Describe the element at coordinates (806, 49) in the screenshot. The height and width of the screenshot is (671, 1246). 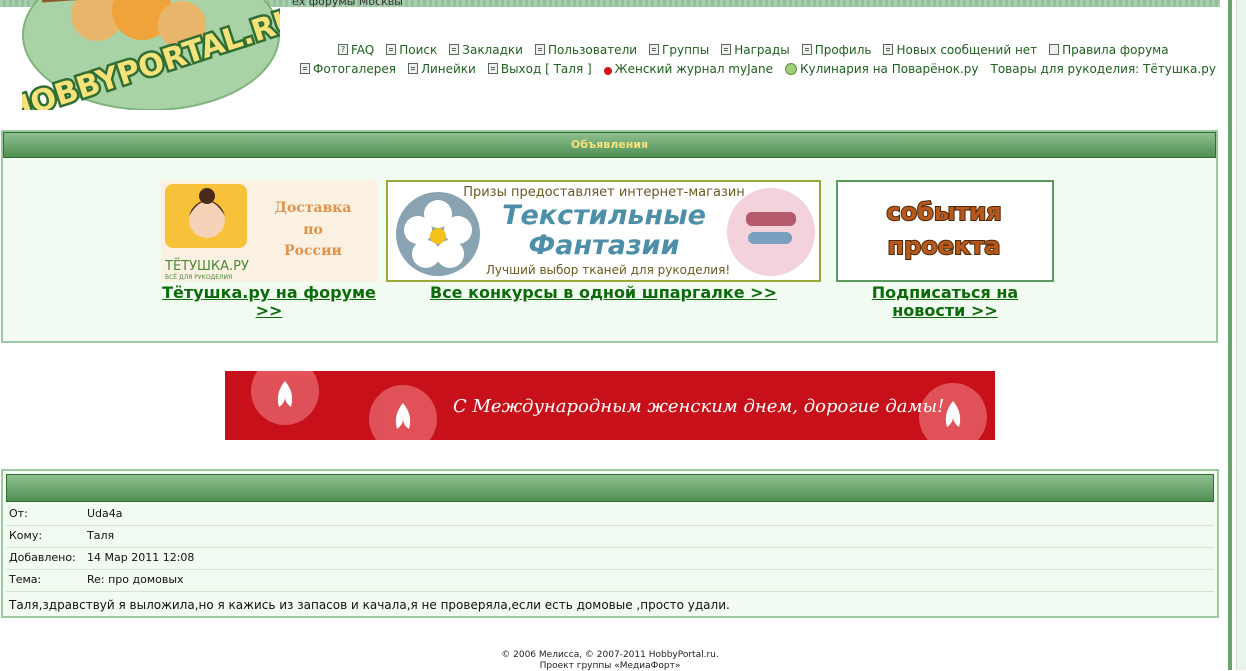
I see `profile-icon` at that location.